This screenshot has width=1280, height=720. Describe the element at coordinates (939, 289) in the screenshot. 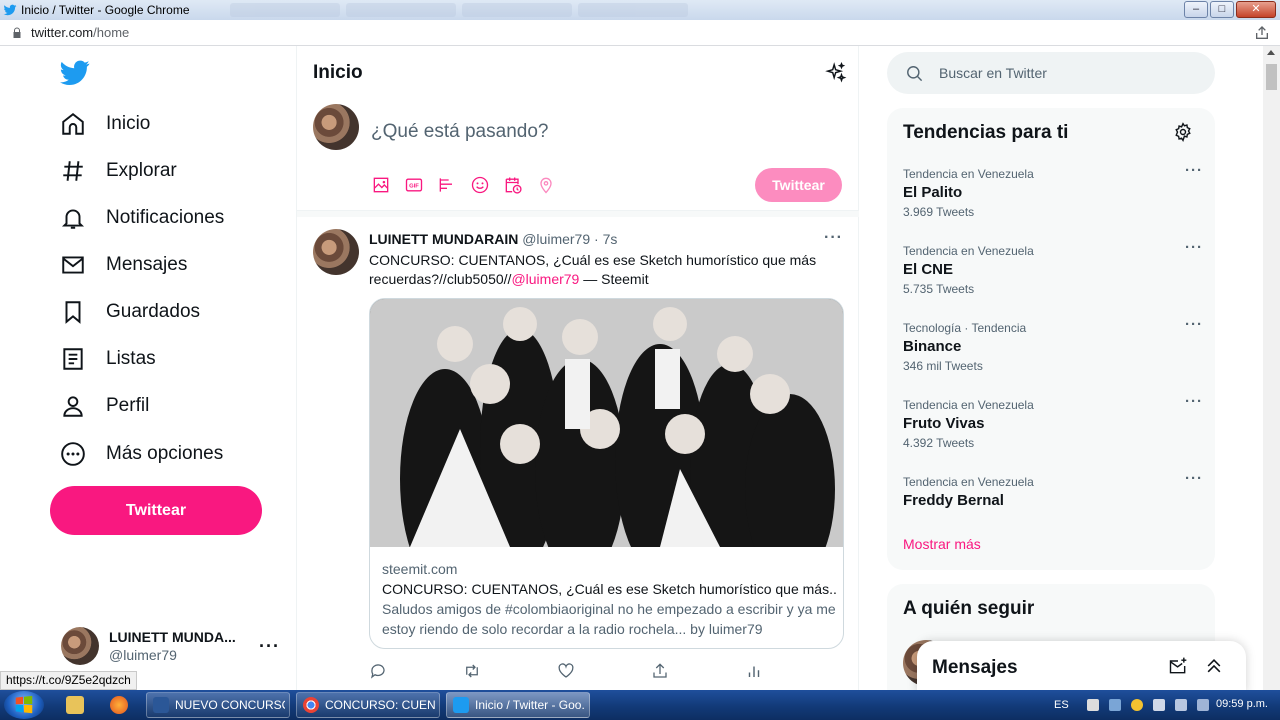

I see `trend-count: 5.735 Tweets` at that location.